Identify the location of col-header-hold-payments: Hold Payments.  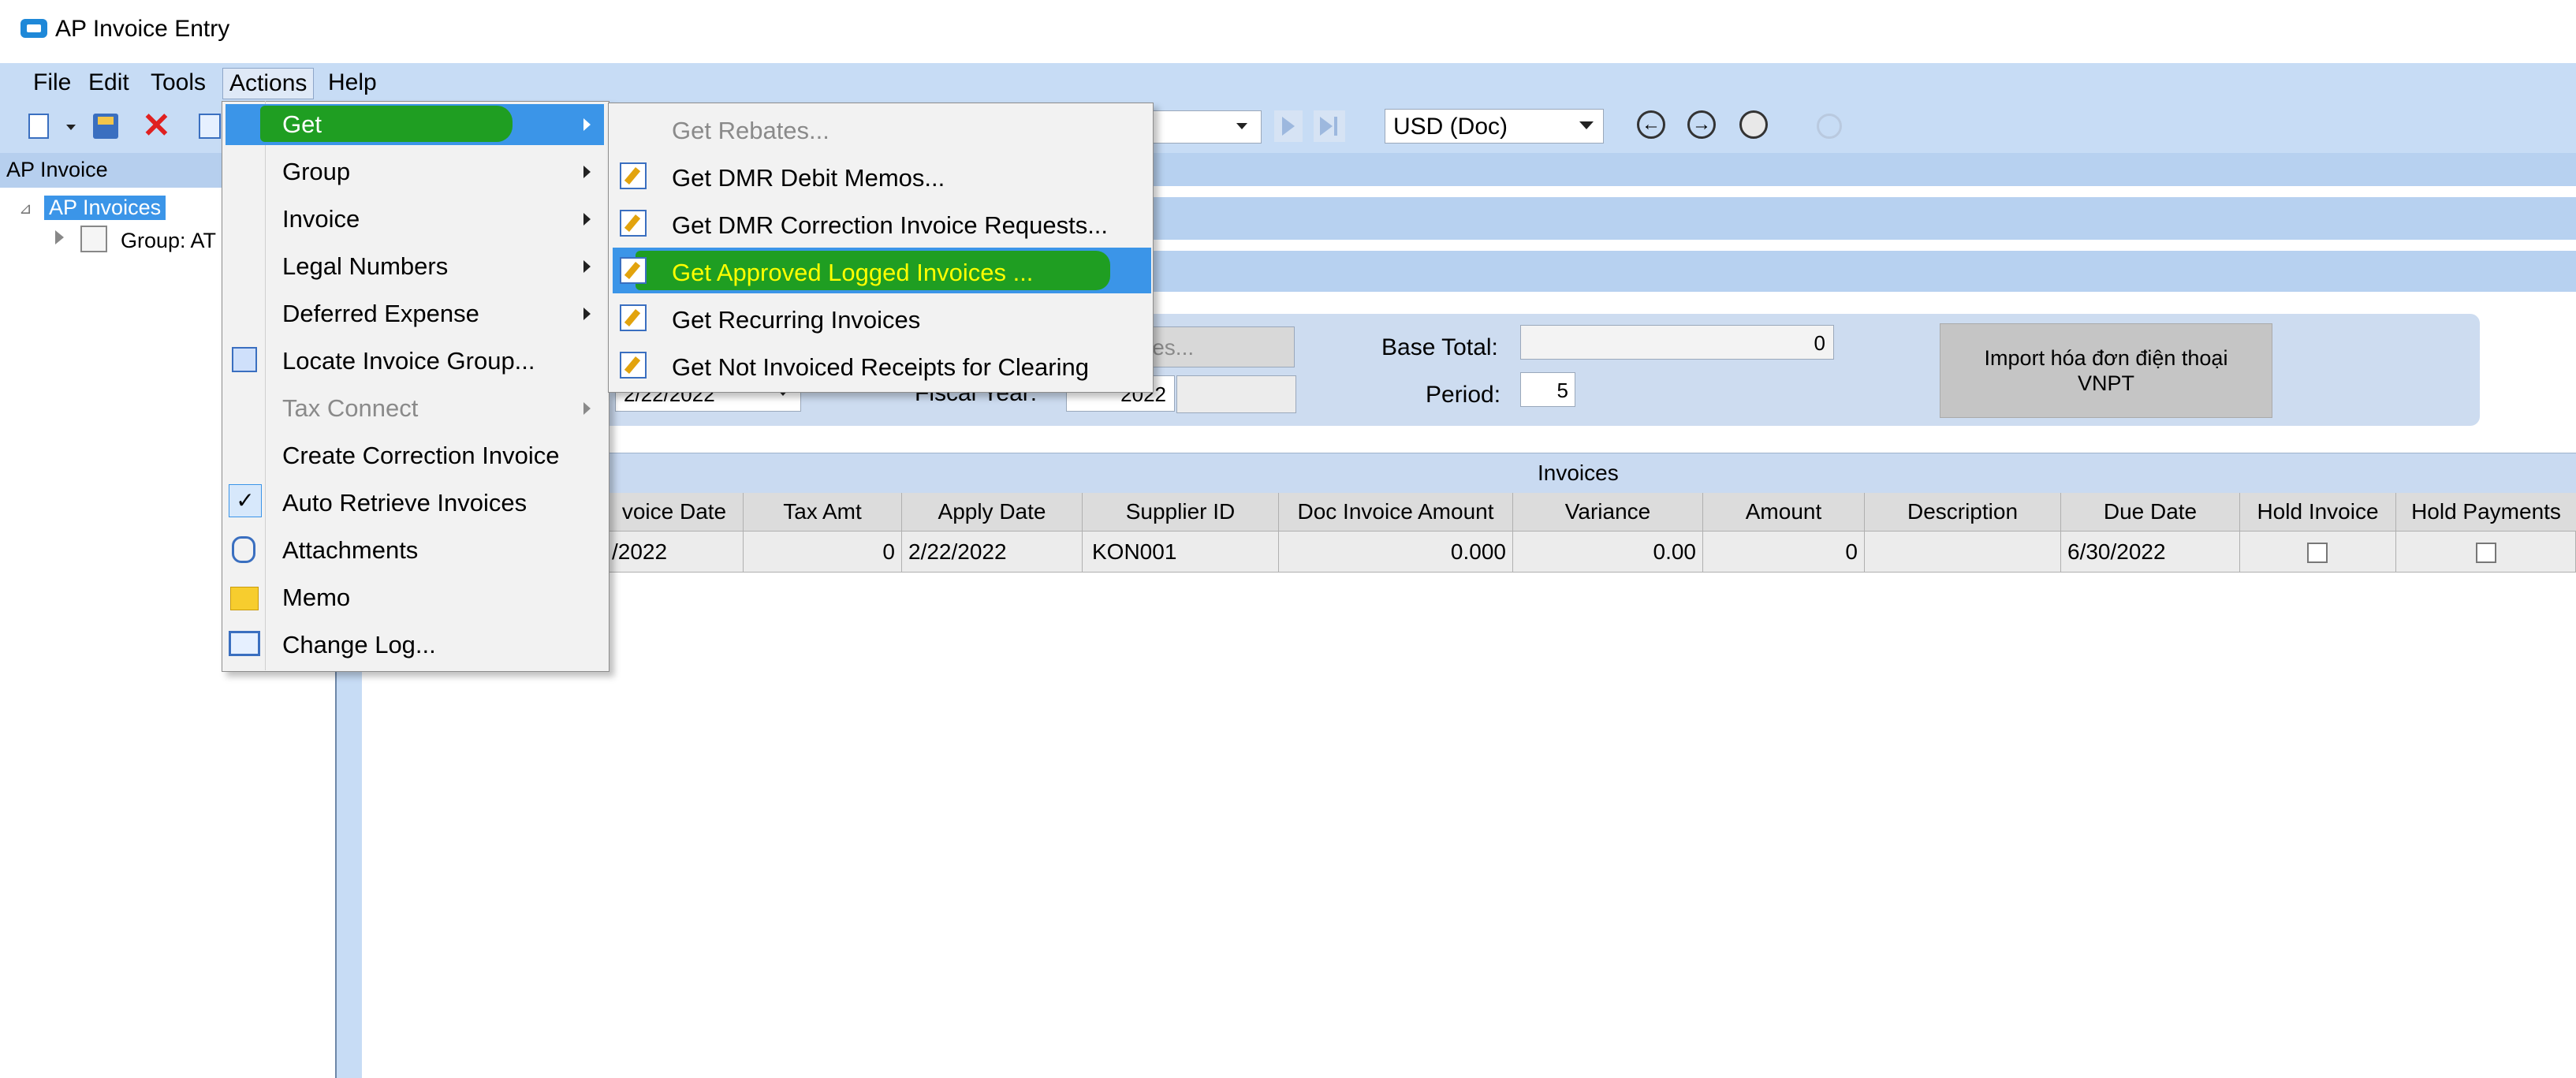
(2486, 512).